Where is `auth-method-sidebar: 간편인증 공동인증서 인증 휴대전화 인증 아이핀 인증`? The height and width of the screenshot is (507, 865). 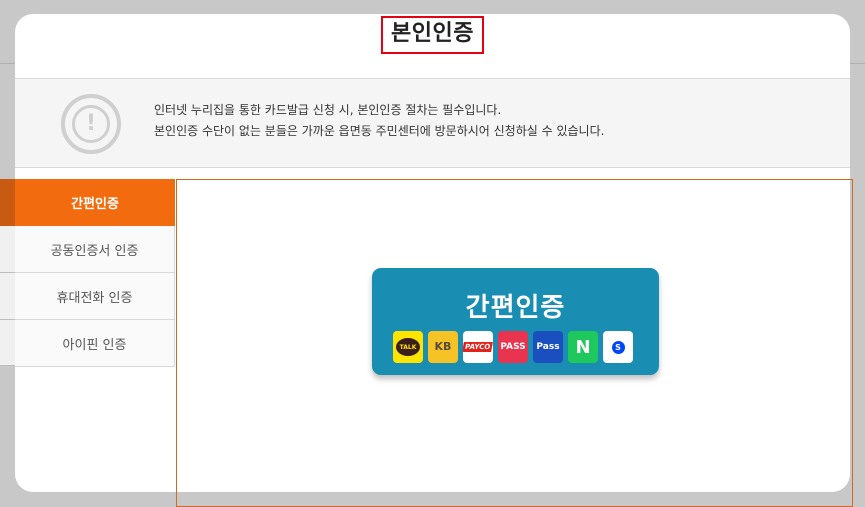
auth-method-sidebar: 간편인증 공동인증서 인증 휴대전화 인증 아이핀 인증 is located at coordinates (95, 273).